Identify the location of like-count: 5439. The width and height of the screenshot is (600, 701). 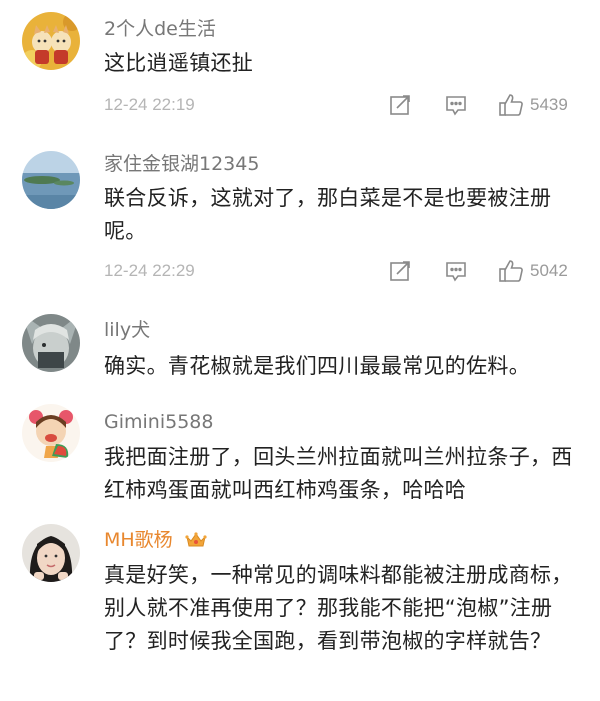
(549, 104).